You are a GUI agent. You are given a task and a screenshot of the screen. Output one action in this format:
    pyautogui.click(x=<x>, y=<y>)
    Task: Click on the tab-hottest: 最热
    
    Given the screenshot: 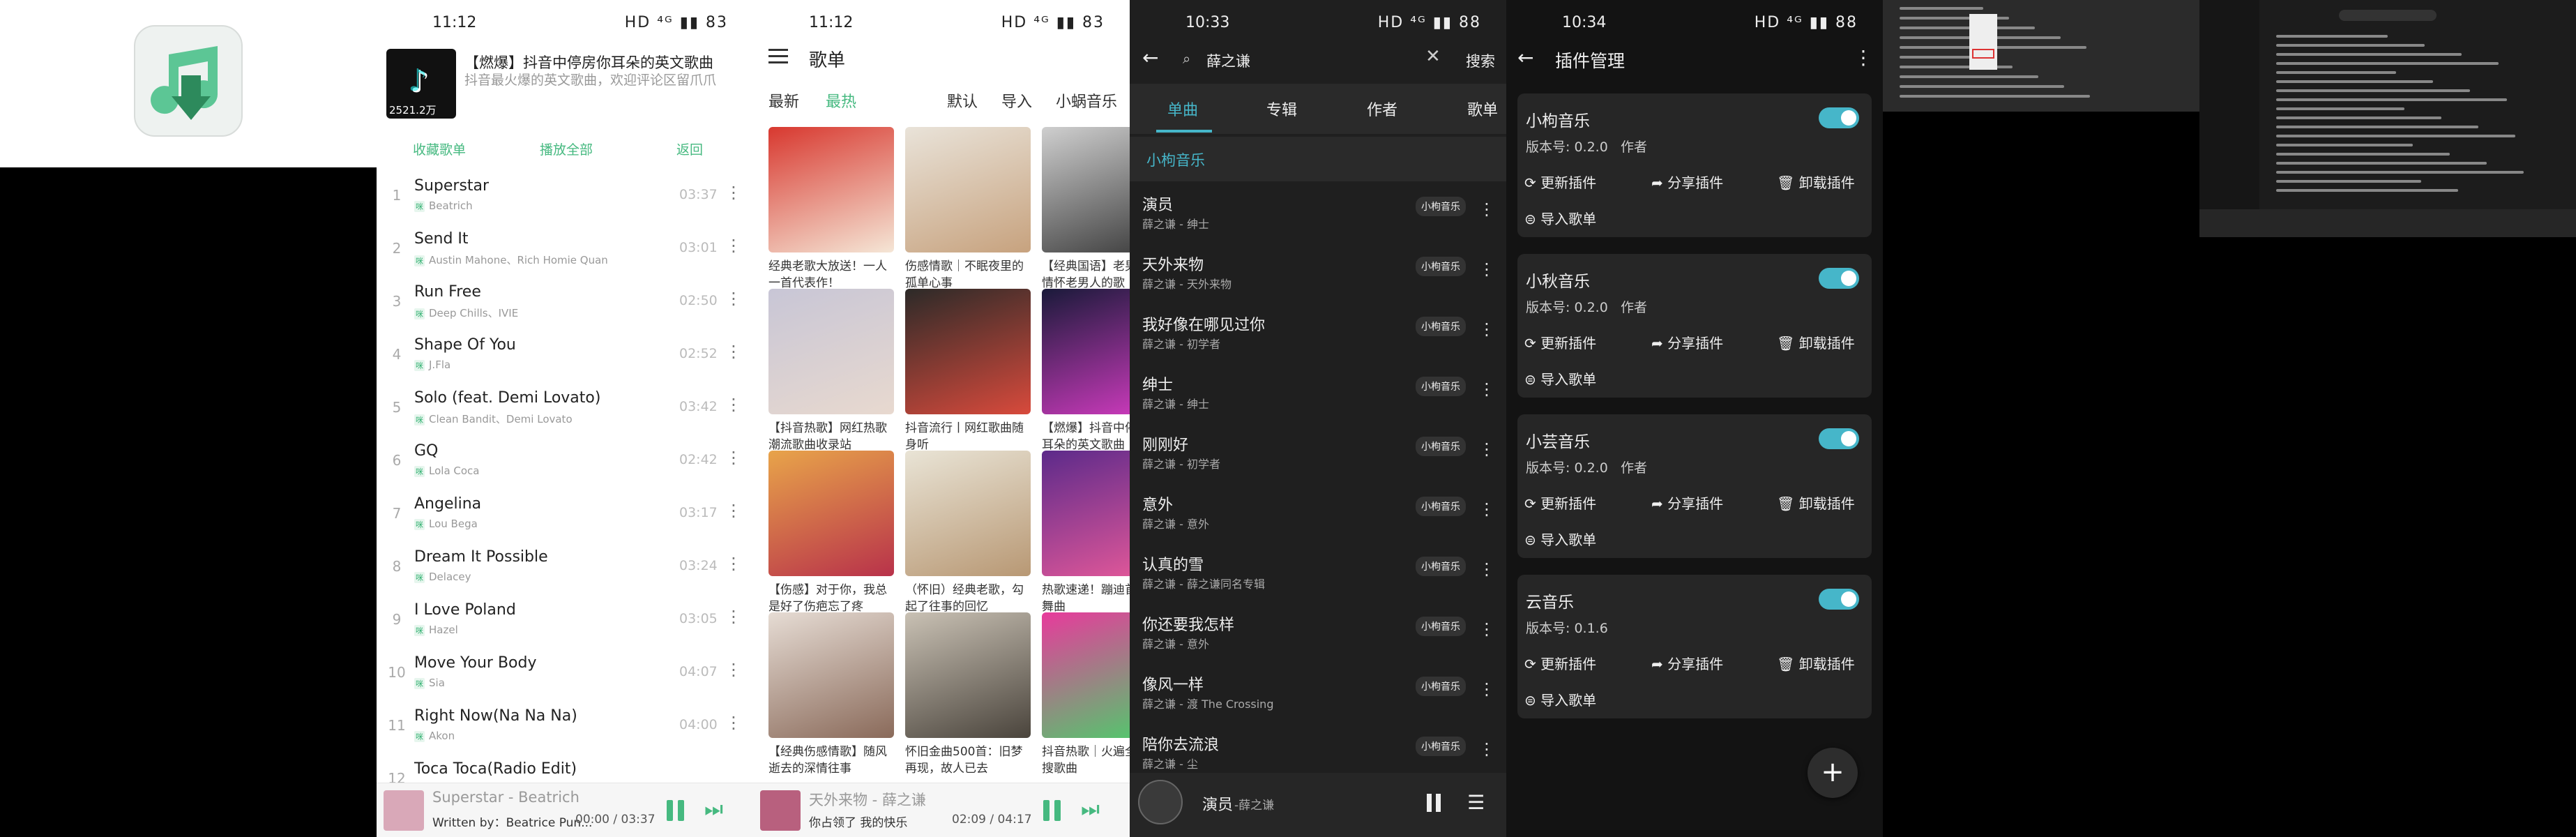 What is the action you would take?
    pyautogui.click(x=841, y=100)
    